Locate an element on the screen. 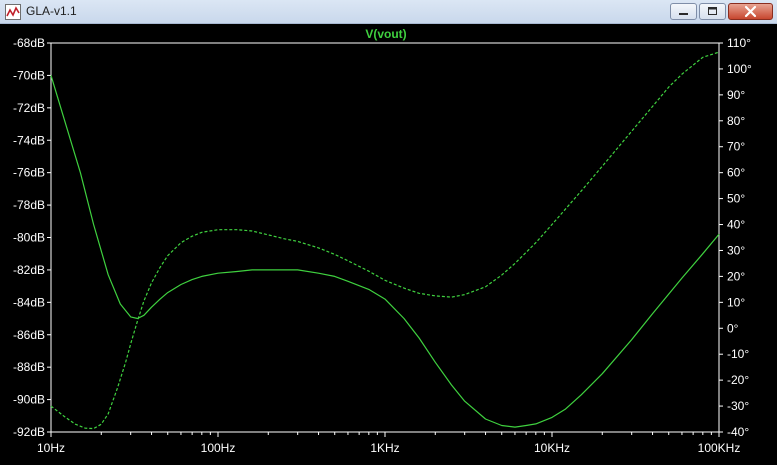  y-left-tick-label: -74dB is located at coordinates (29, 140).